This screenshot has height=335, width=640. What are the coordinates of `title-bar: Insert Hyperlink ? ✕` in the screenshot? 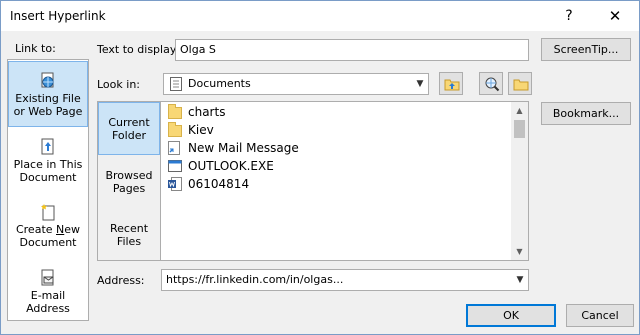 It's located at (320, 16).